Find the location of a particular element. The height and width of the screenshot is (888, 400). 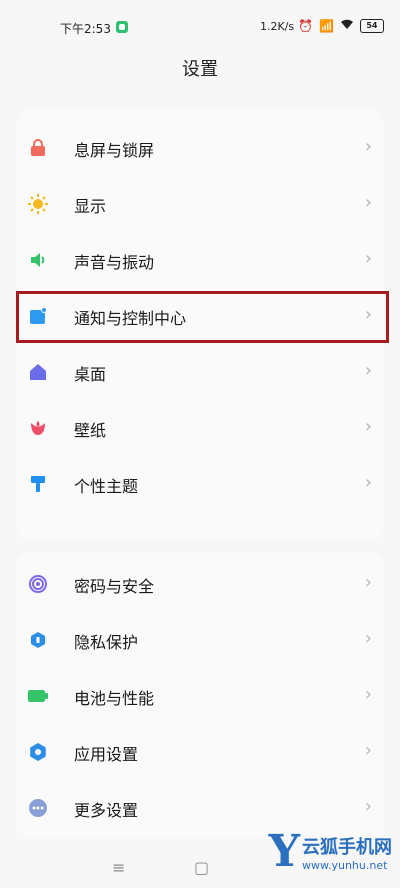

settings-item-more: 更多设置 › is located at coordinates (200, 808).